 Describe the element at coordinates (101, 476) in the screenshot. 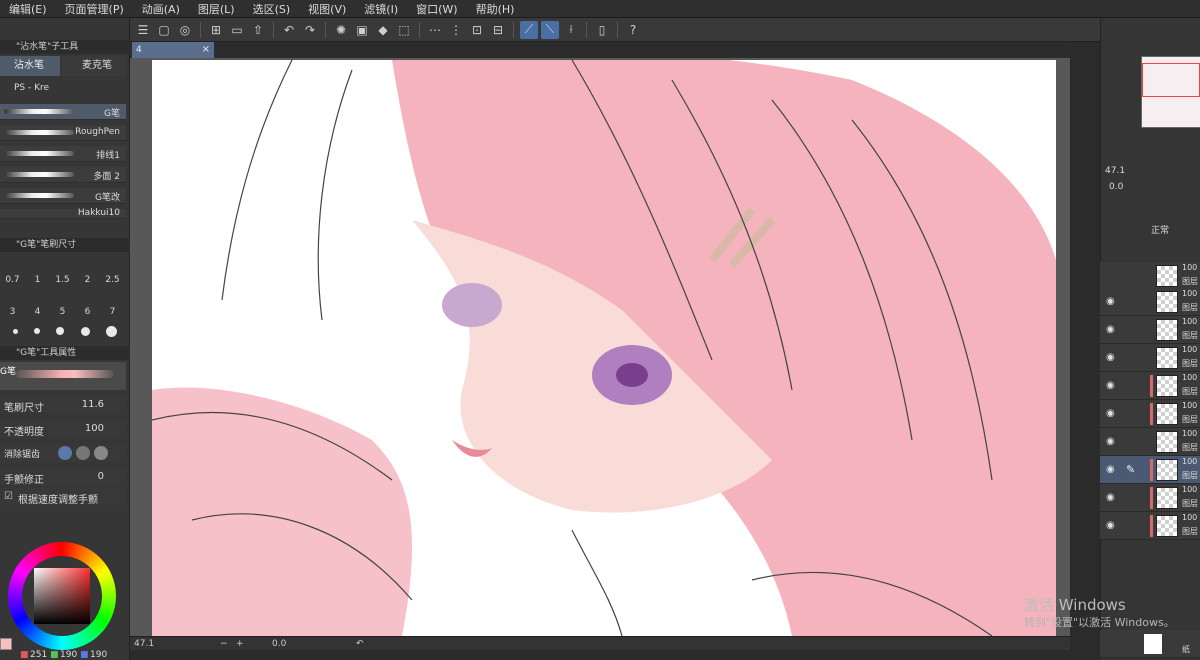

I see `stabilizer-value: 0` at that location.